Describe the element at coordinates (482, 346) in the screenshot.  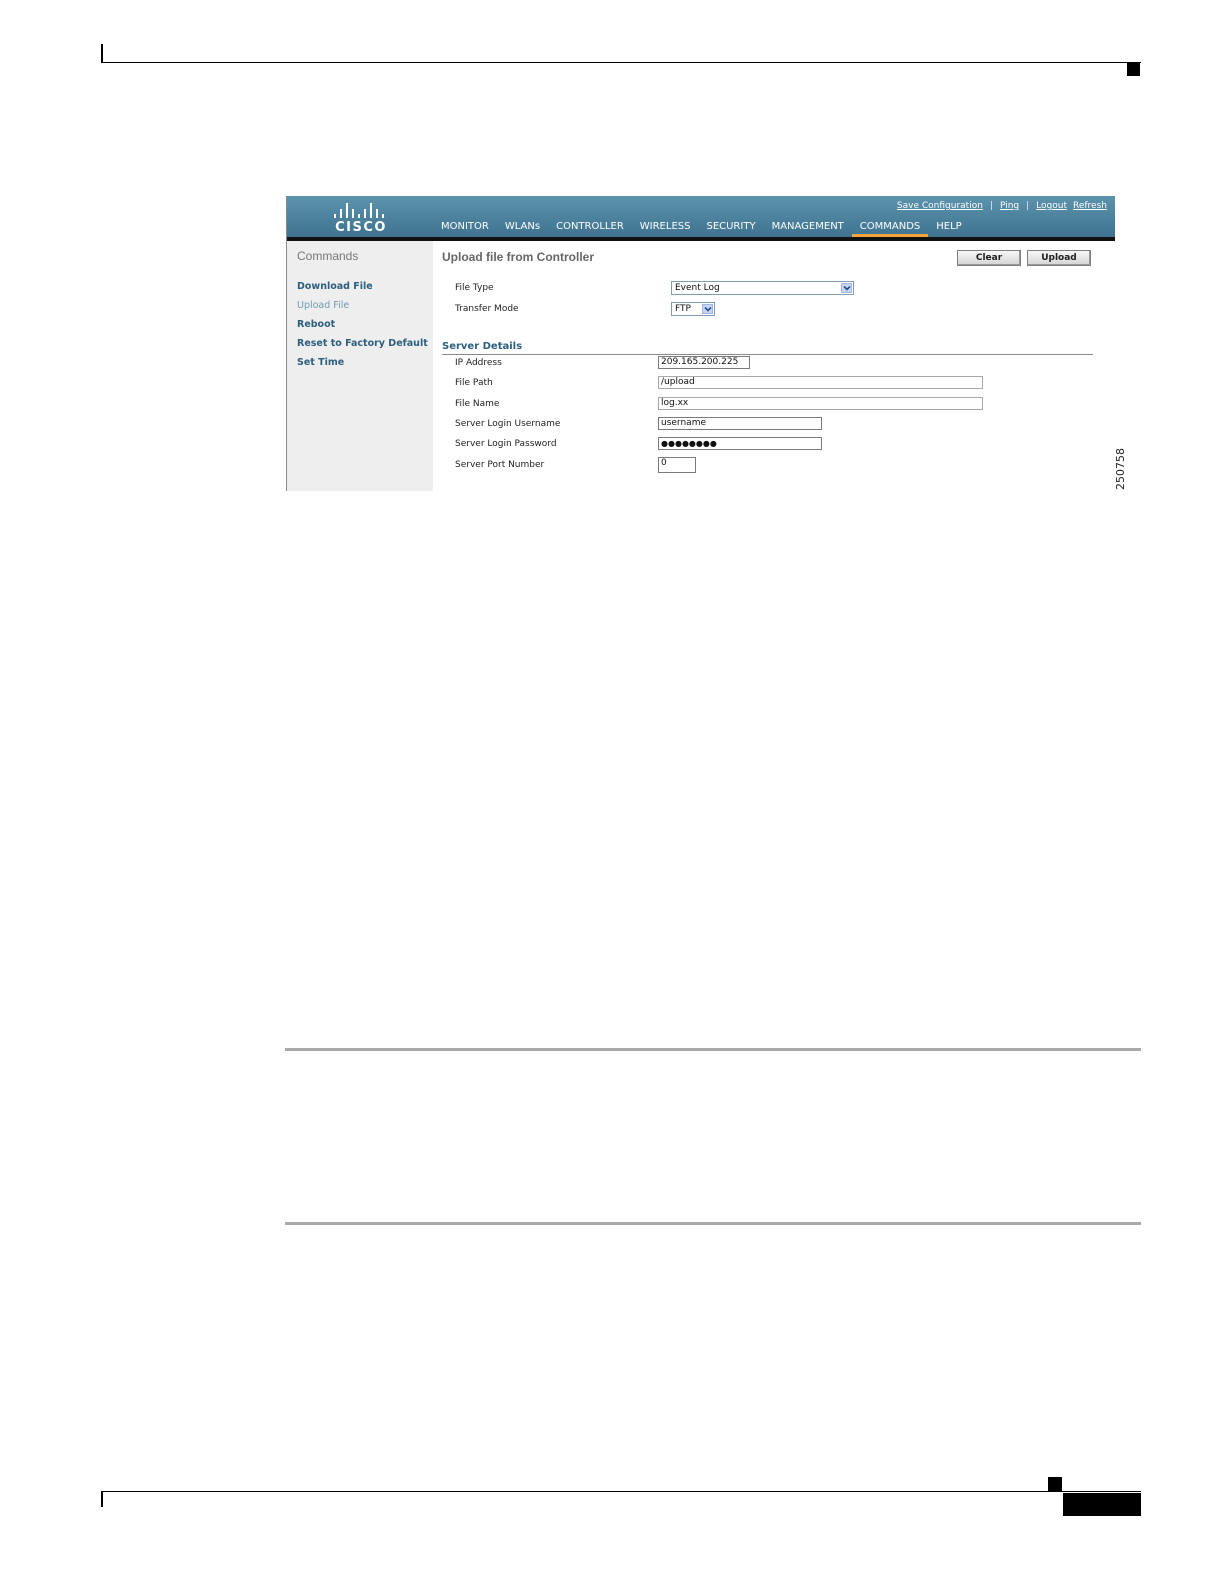
I see `server-details-title: Server Details` at that location.